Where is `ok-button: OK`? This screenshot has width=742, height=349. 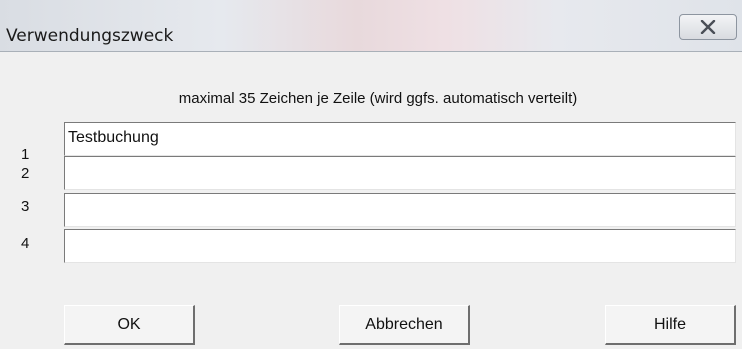
ok-button: OK is located at coordinates (129, 325).